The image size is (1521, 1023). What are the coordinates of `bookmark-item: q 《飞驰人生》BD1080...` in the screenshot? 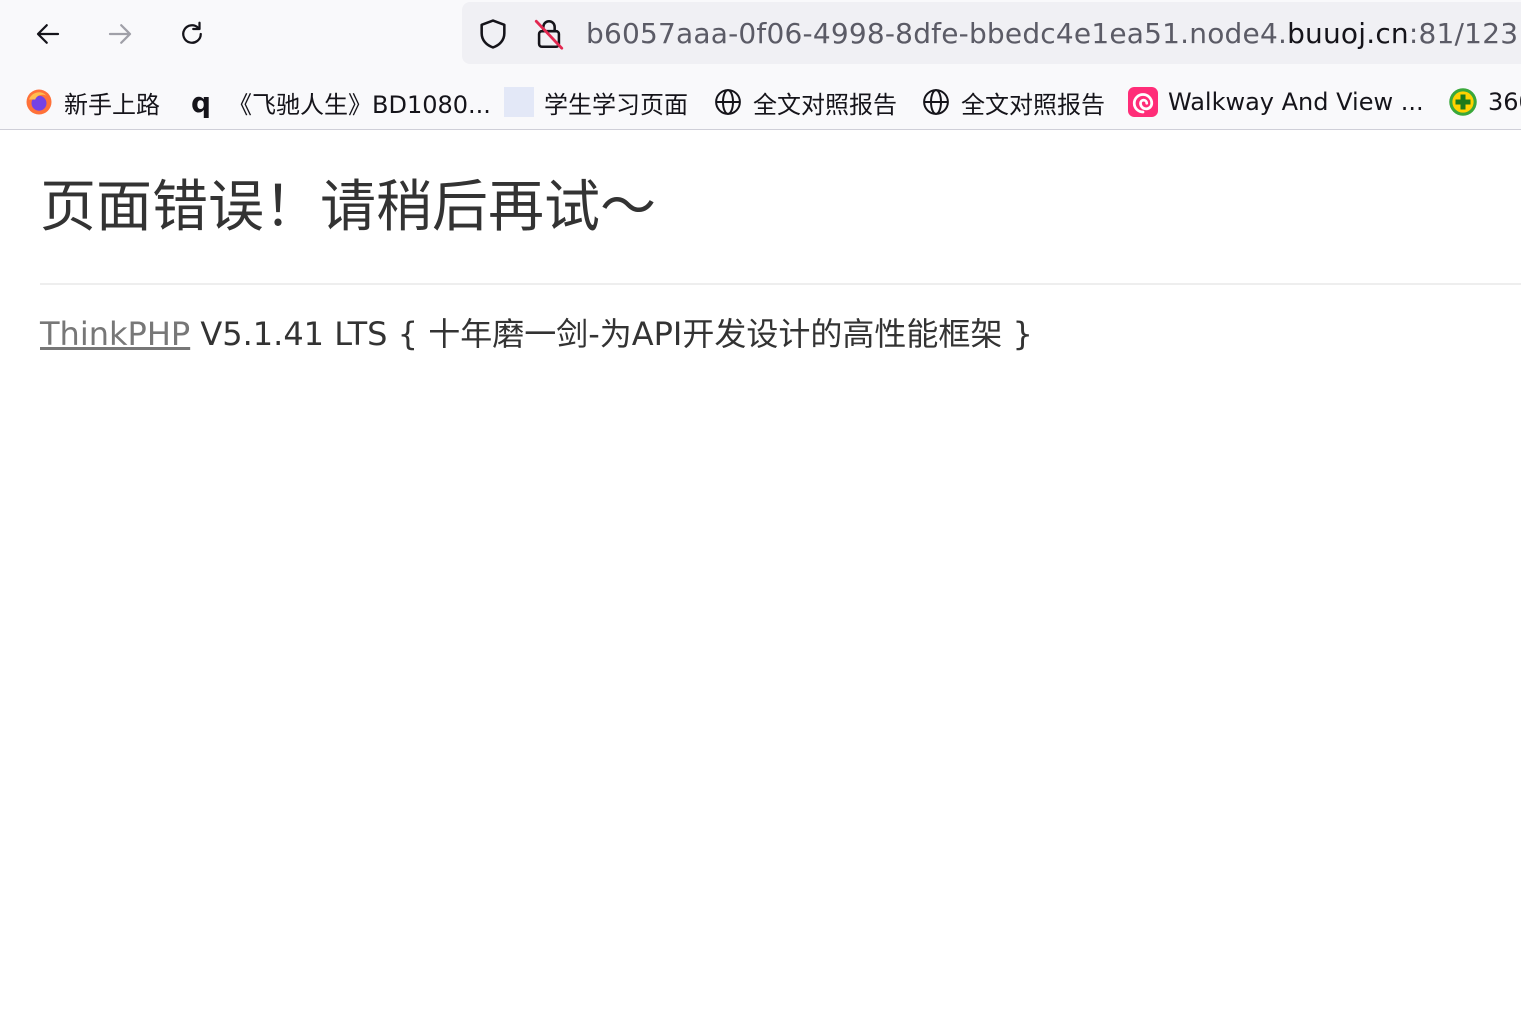 It's located at (340, 102).